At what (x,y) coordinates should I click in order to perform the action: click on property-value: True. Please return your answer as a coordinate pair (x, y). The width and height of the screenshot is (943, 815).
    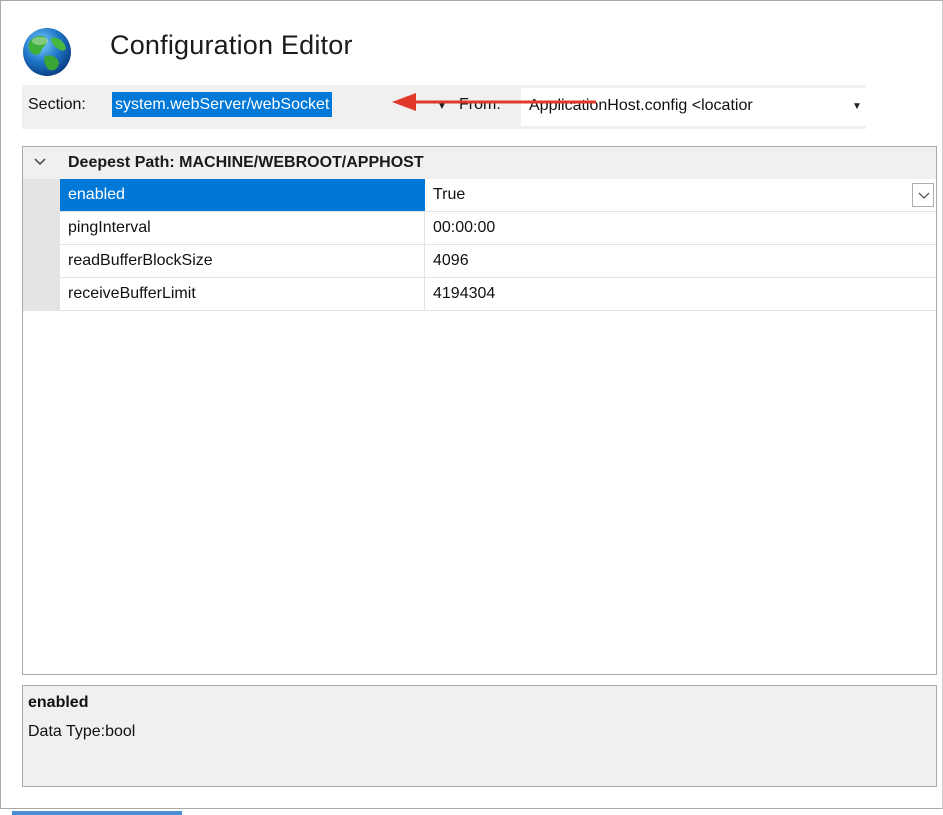
    Looking at the image, I should click on (680, 195).